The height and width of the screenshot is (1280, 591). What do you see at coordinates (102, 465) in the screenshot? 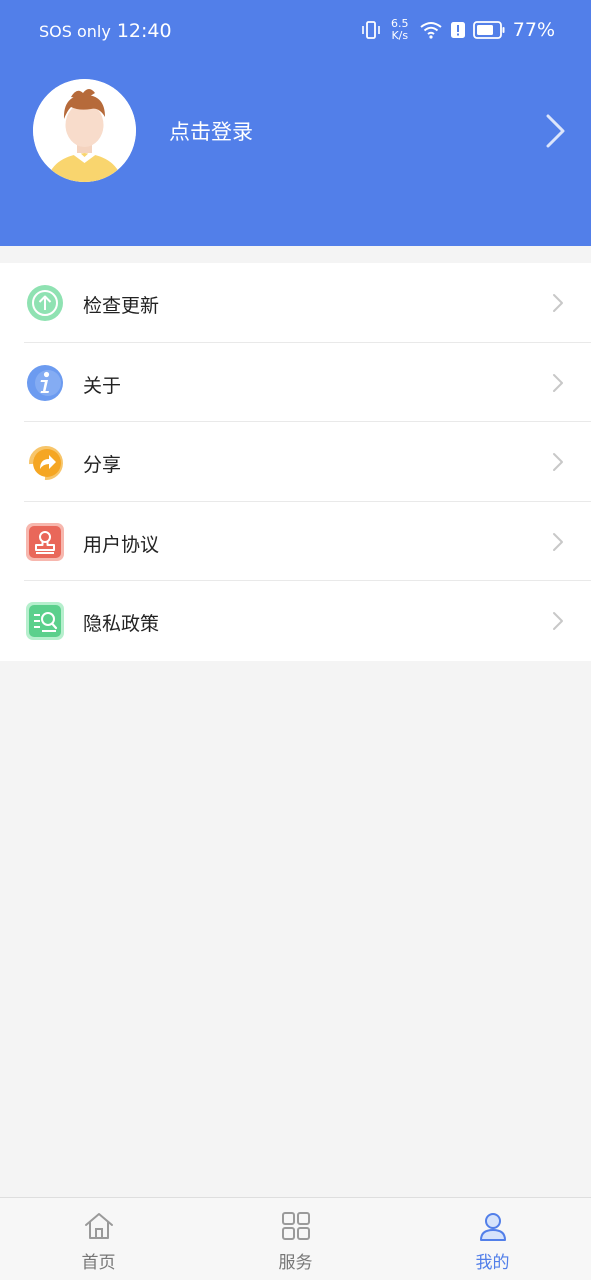
I see `menu-item-label: 分享` at bounding box center [102, 465].